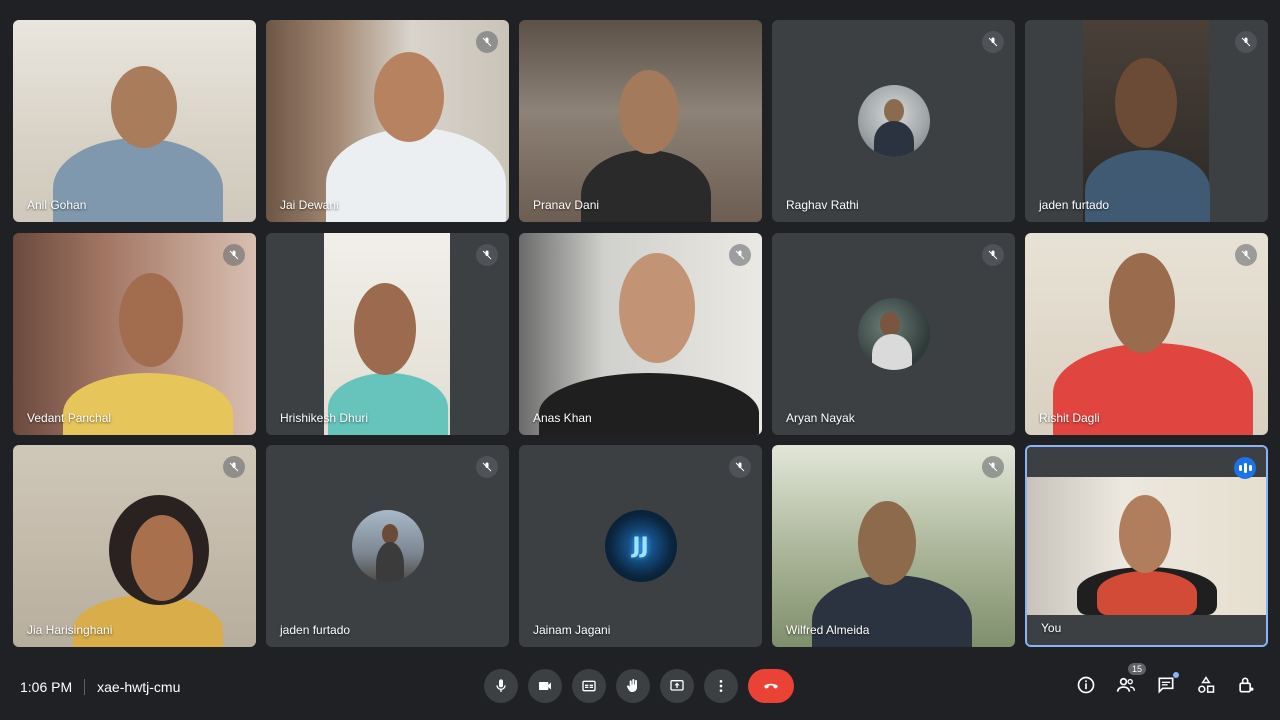 Image resolution: width=1280 pixels, height=720 pixels. I want to click on participant-tile: Raghav Rathi, so click(893, 121).